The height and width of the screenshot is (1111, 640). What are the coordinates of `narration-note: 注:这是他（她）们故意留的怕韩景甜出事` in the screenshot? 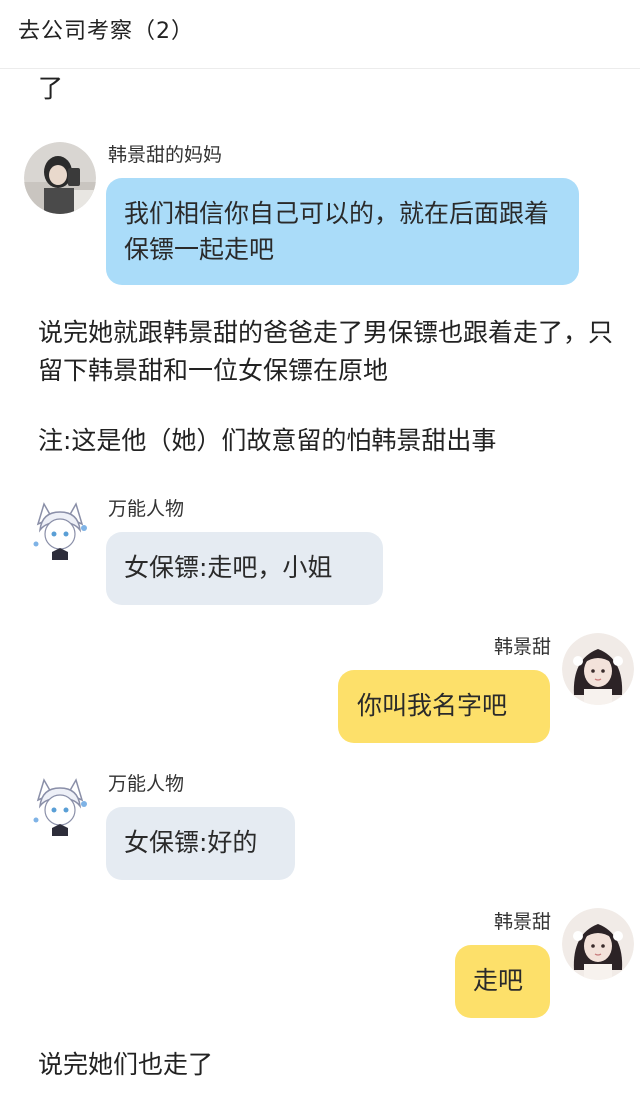 It's located at (267, 440).